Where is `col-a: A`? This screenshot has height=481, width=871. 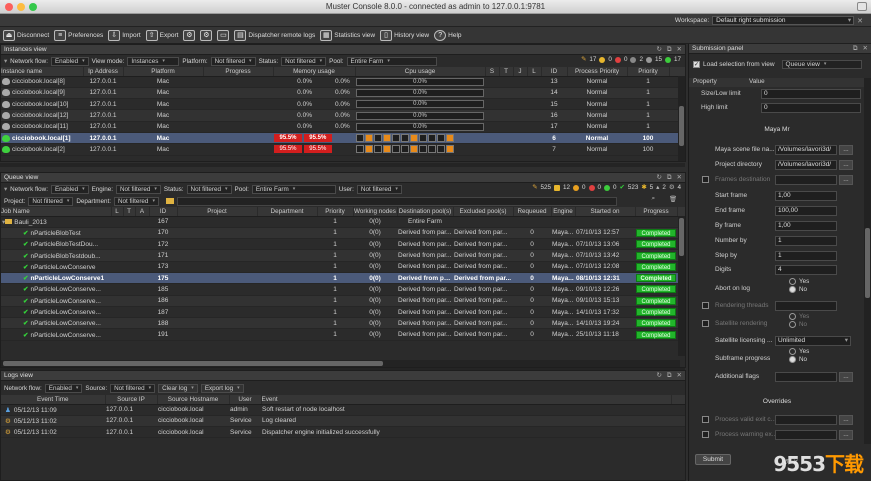
col-a: A is located at coordinates (142, 212).